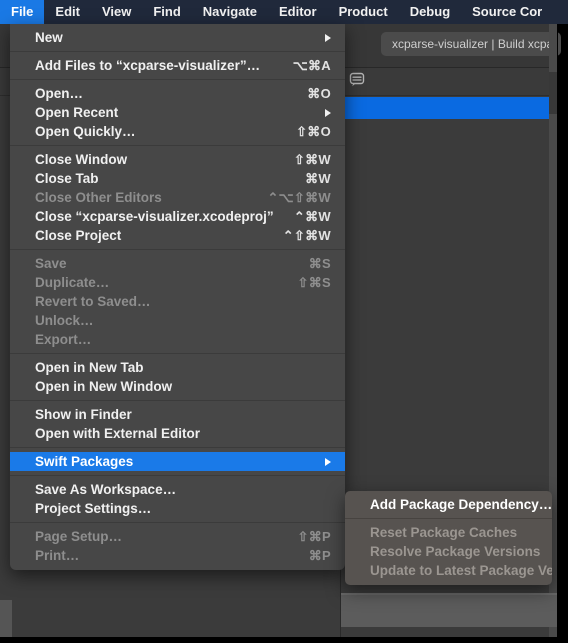 Image resolution: width=568 pixels, height=643 pixels. I want to click on menubar-item-navigate: Navigate, so click(230, 12).